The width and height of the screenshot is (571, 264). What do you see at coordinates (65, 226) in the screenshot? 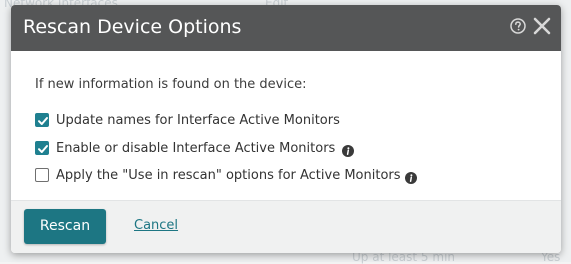
I see `rescan-button: Rescan` at bounding box center [65, 226].